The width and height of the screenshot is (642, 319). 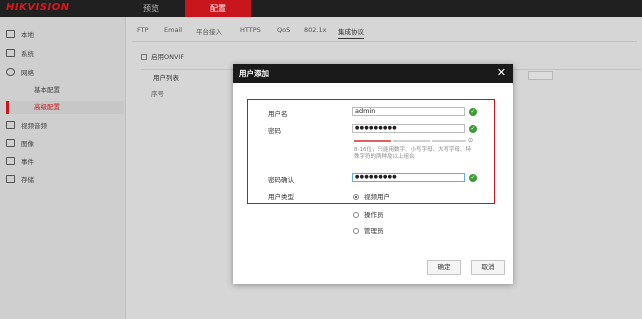 What do you see at coordinates (254, 73) in the screenshot?
I see `dialog-title: 用户添加` at bounding box center [254, 73].